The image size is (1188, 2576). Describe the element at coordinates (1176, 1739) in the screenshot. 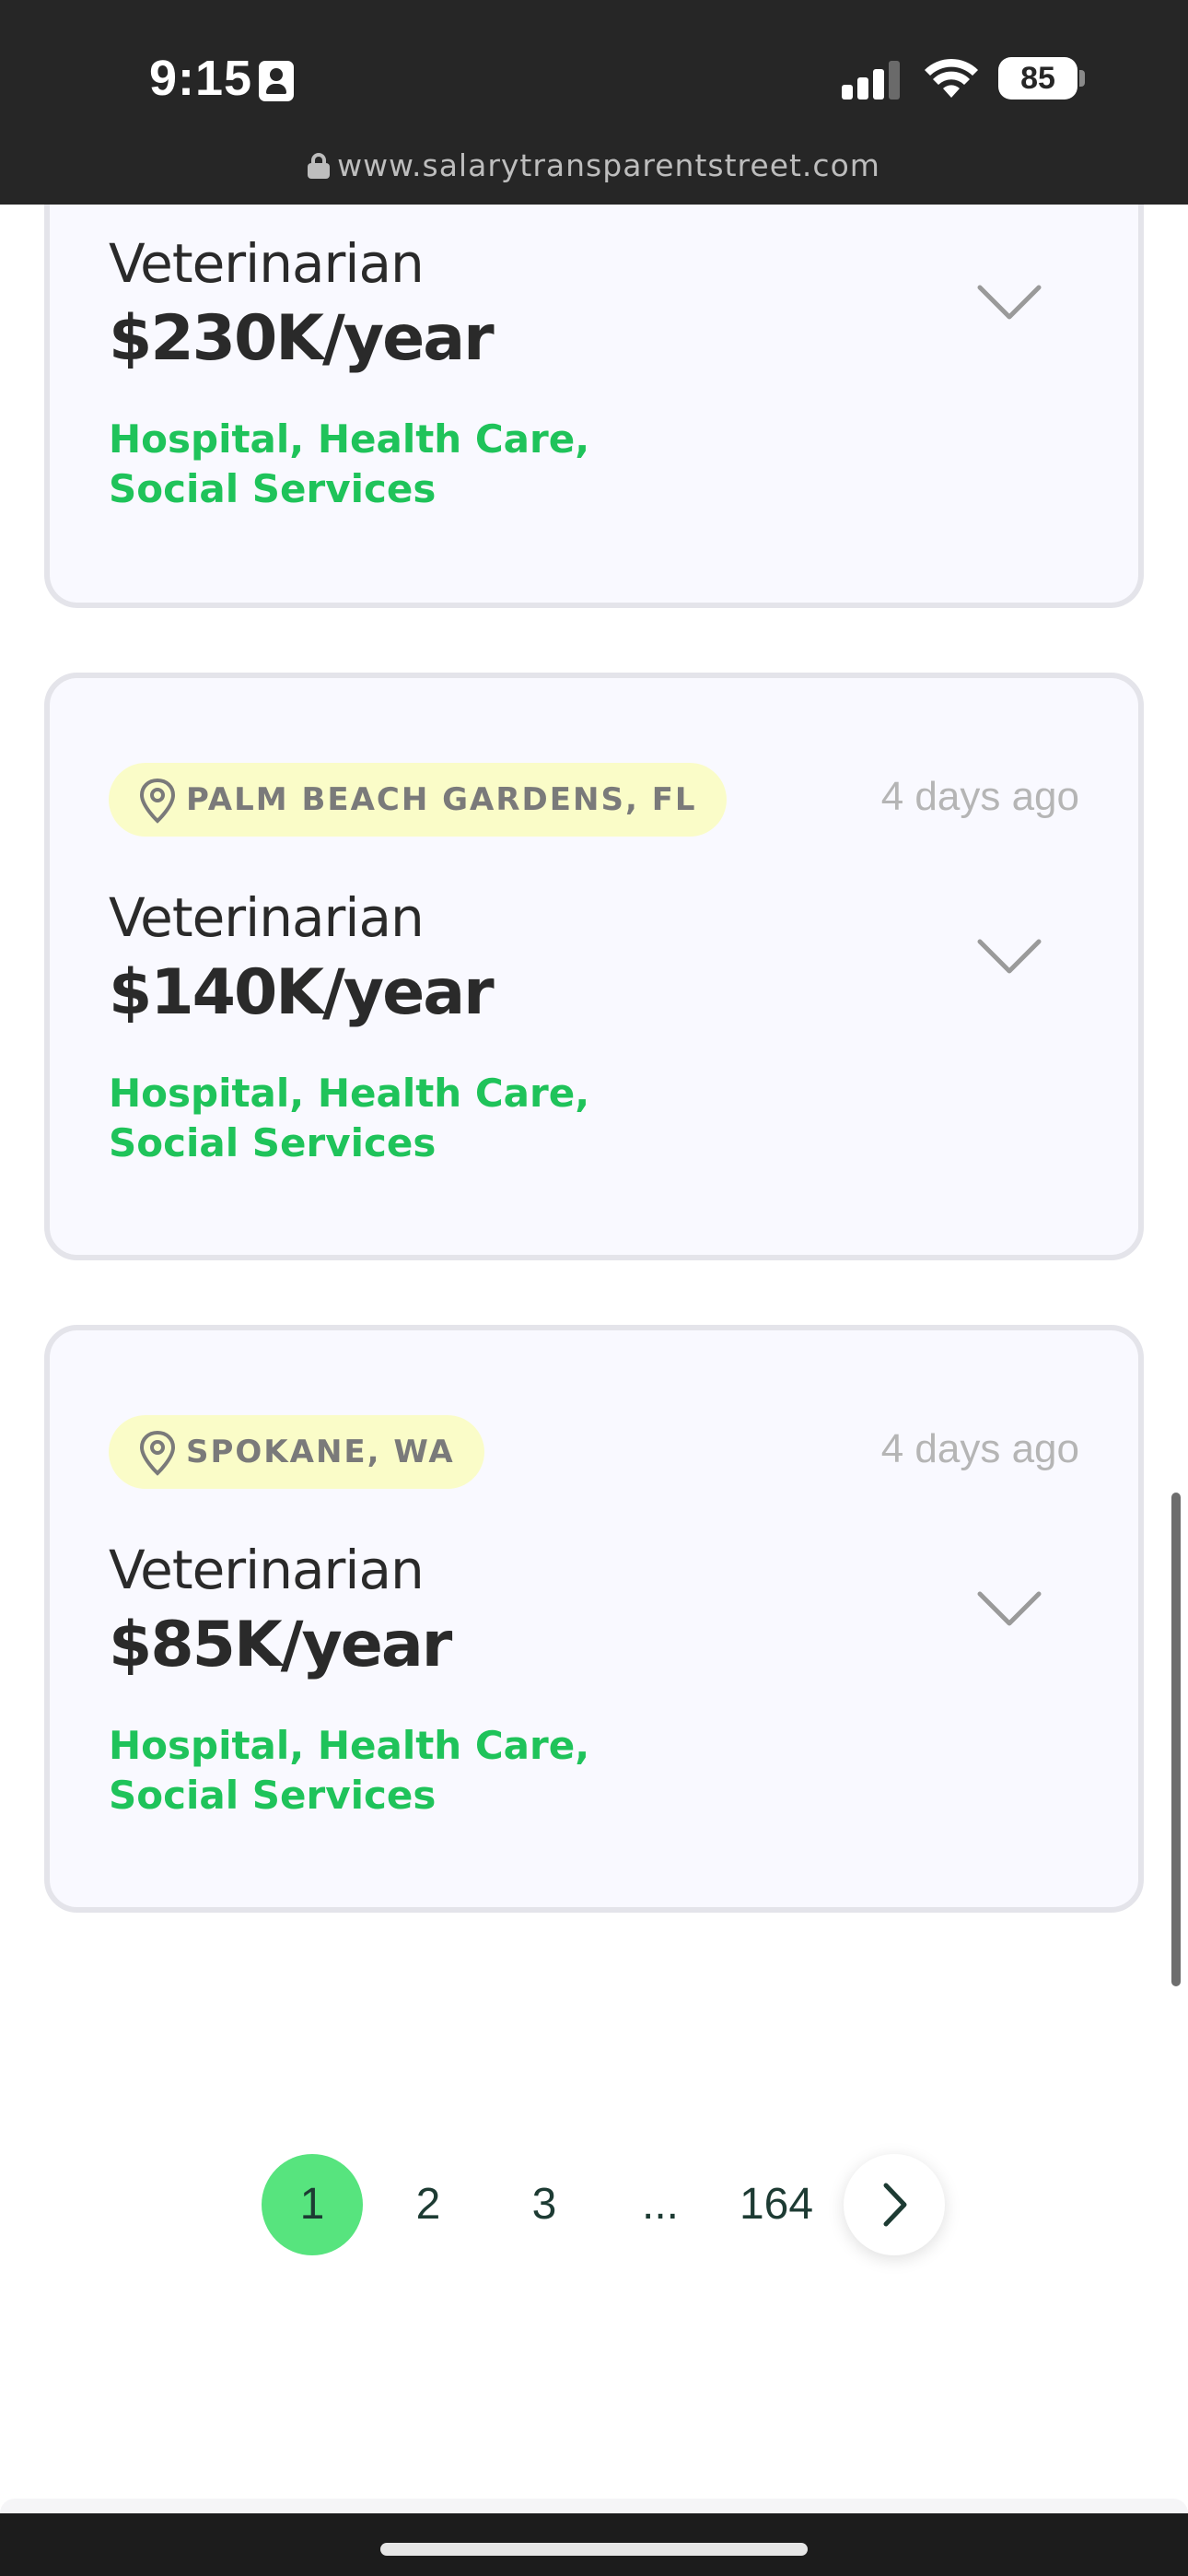

I see `scrollbar` at that location.